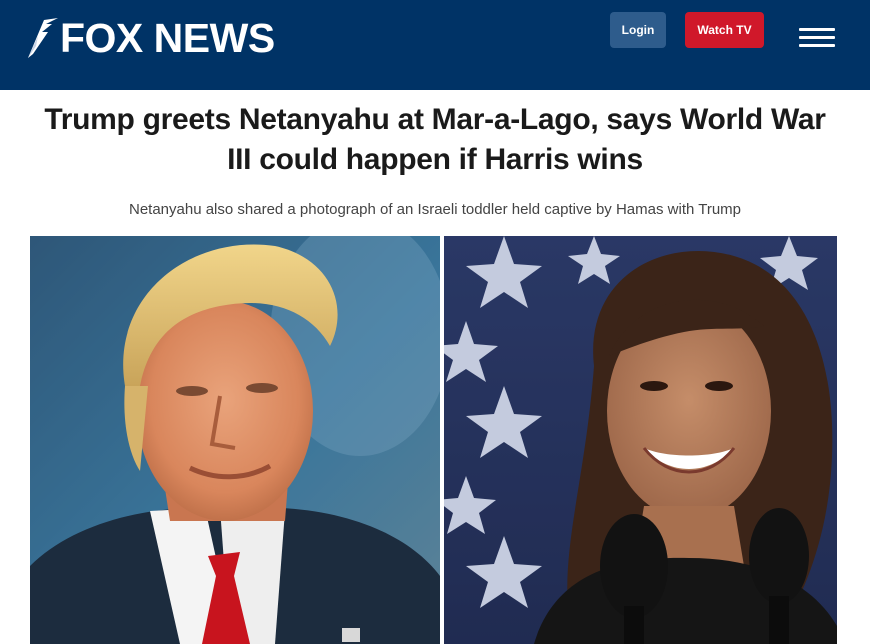  Describe the element at coordinates (167, 38) in the screenshot. I see `logo-text: FOX NEWS` at that location.